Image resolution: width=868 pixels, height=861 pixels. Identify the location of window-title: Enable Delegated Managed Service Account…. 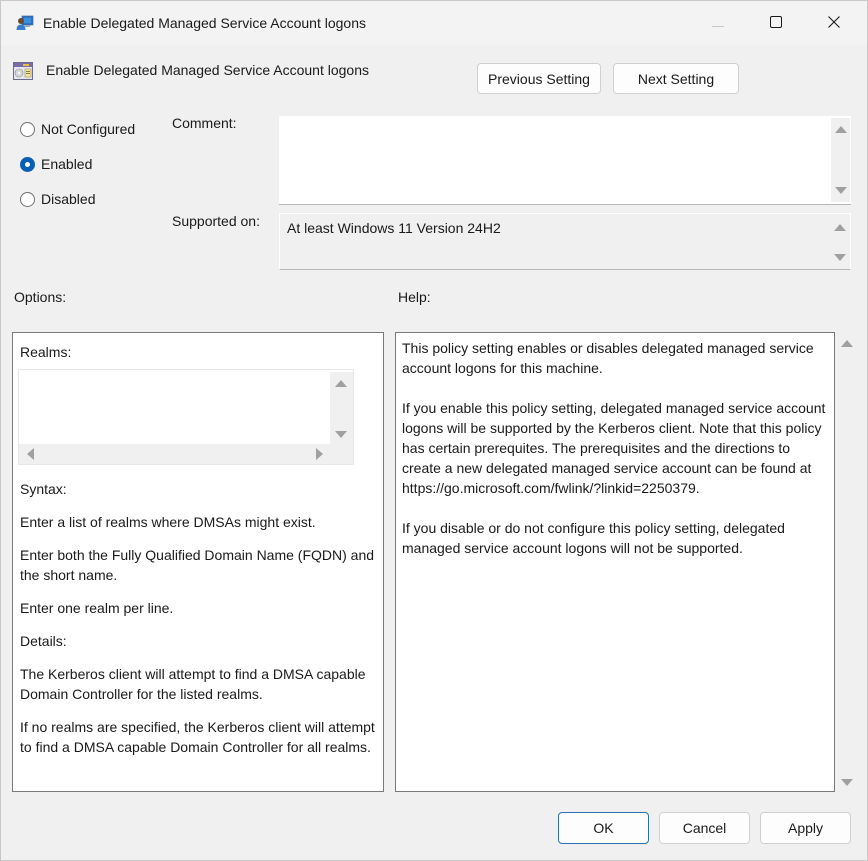
(204, 23).